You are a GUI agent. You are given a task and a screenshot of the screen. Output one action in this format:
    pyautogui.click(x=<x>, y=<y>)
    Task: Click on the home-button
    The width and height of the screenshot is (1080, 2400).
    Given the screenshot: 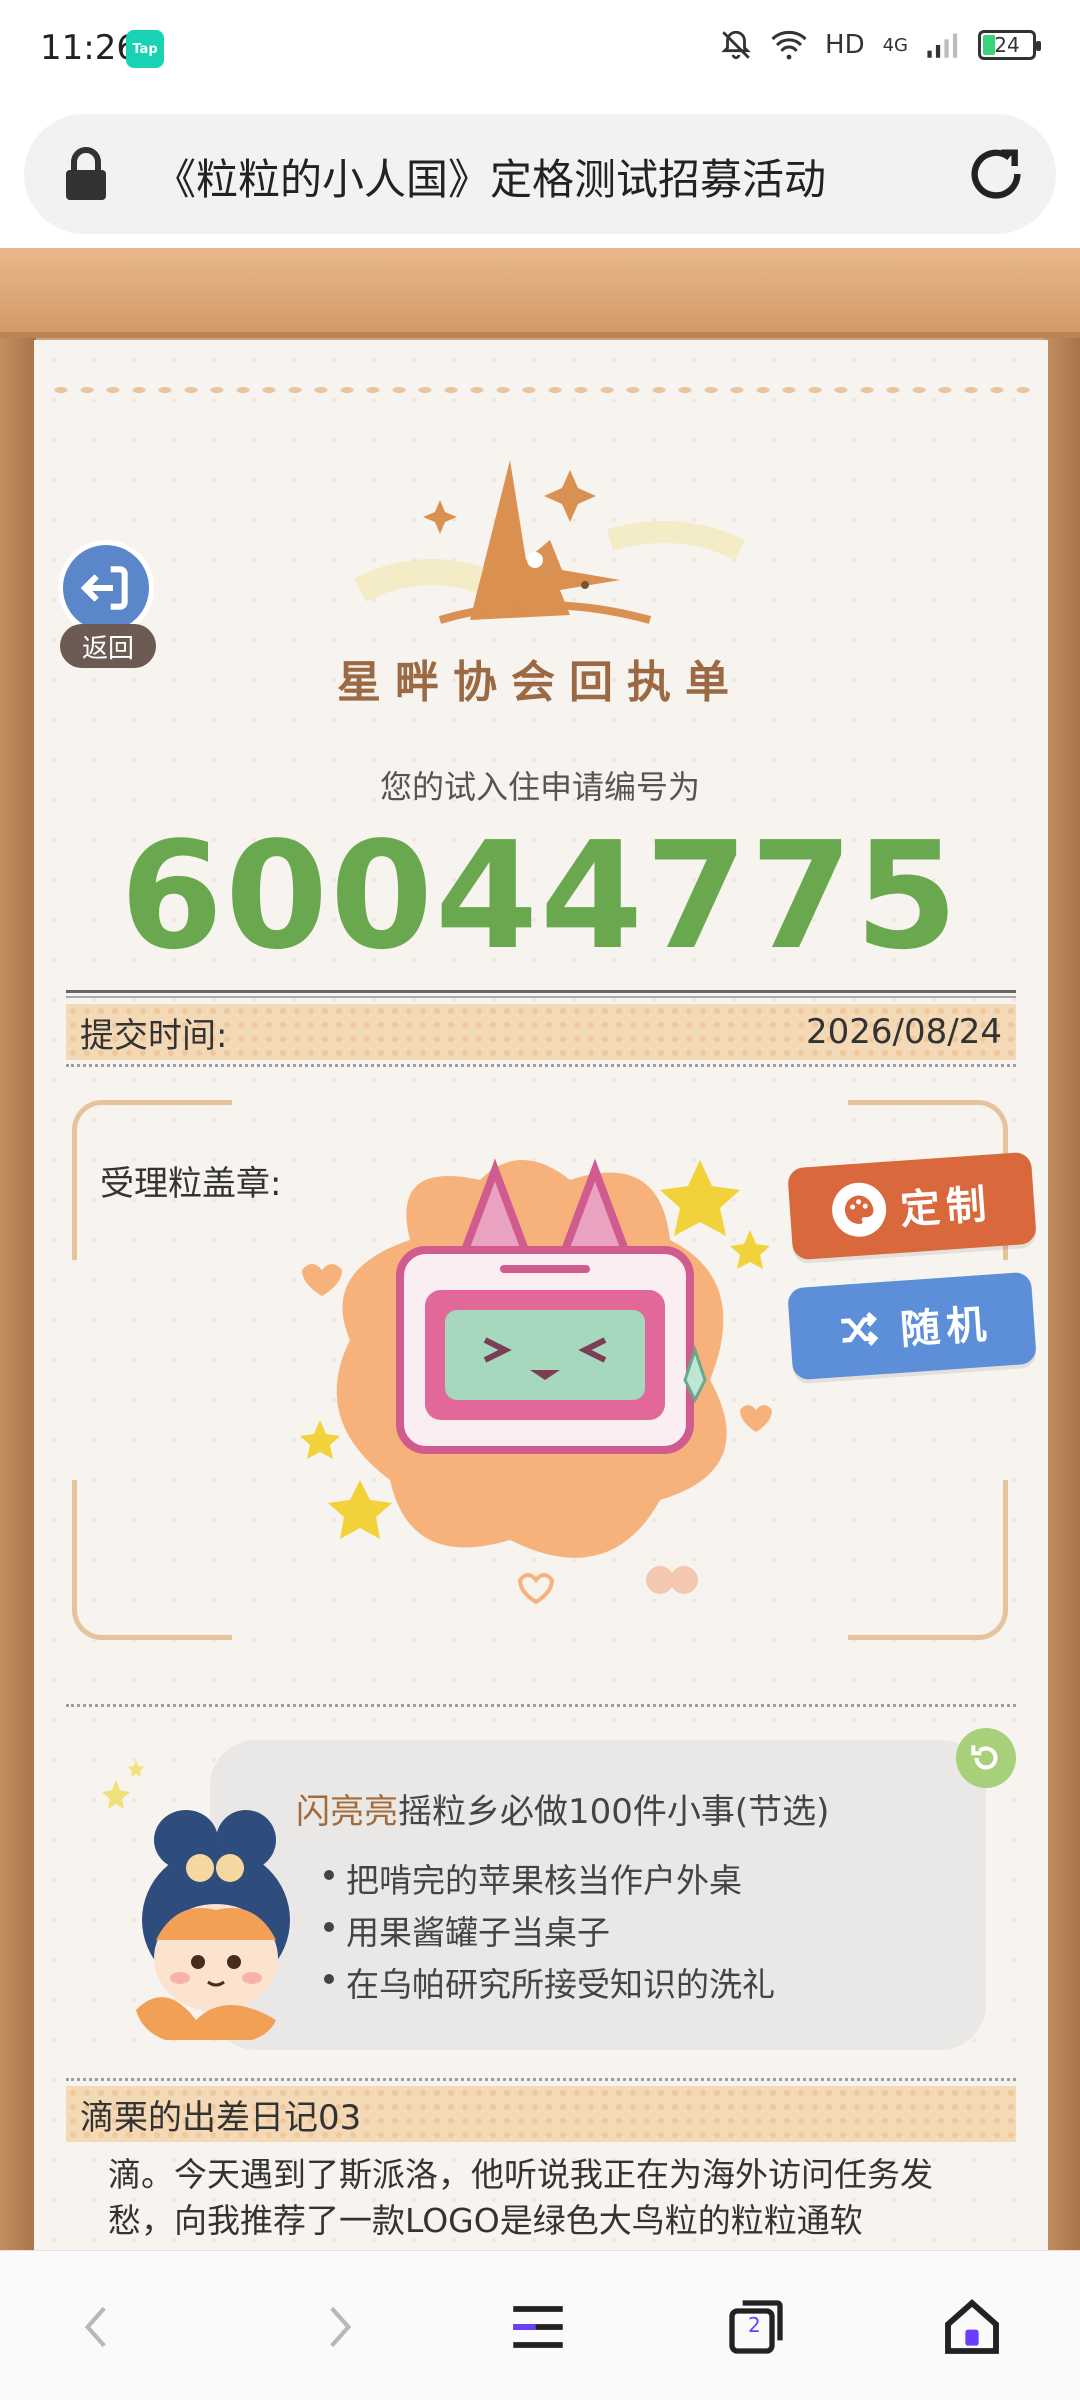 What is the action you would take?
    pyautogui.click(x=972, y=2327)
    